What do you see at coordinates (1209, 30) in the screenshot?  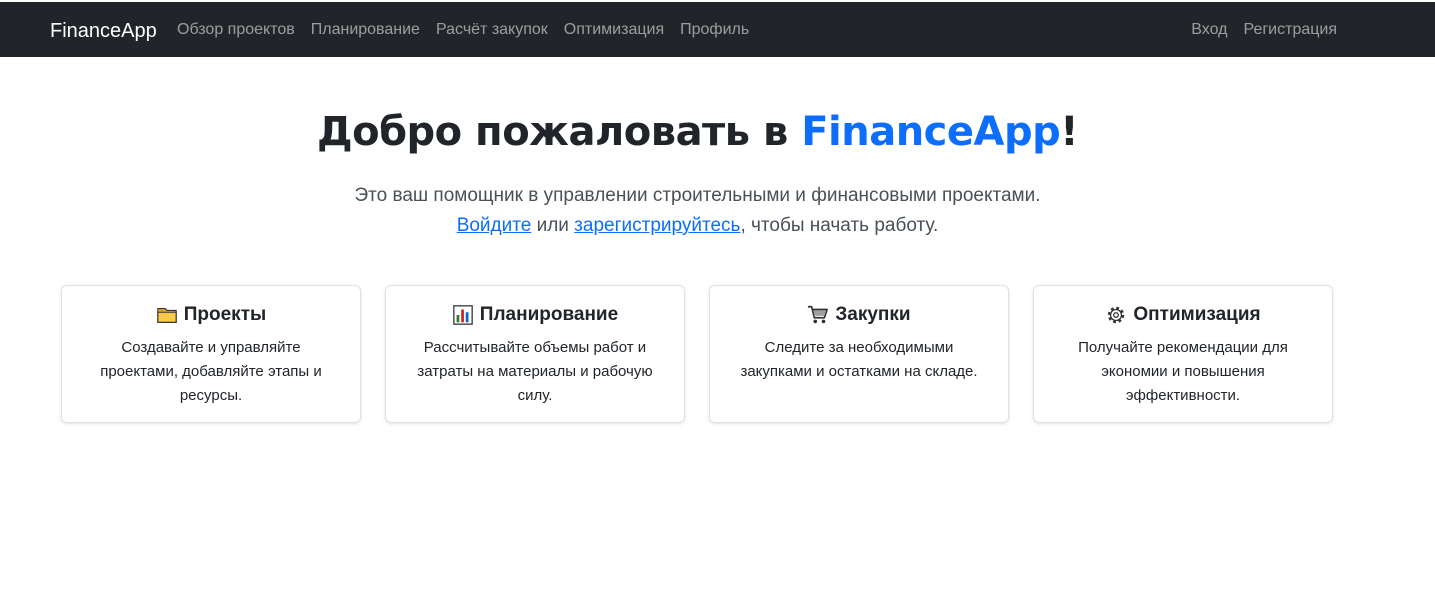 I see `nav-login: Вход` at bounding box center [1209, 30].